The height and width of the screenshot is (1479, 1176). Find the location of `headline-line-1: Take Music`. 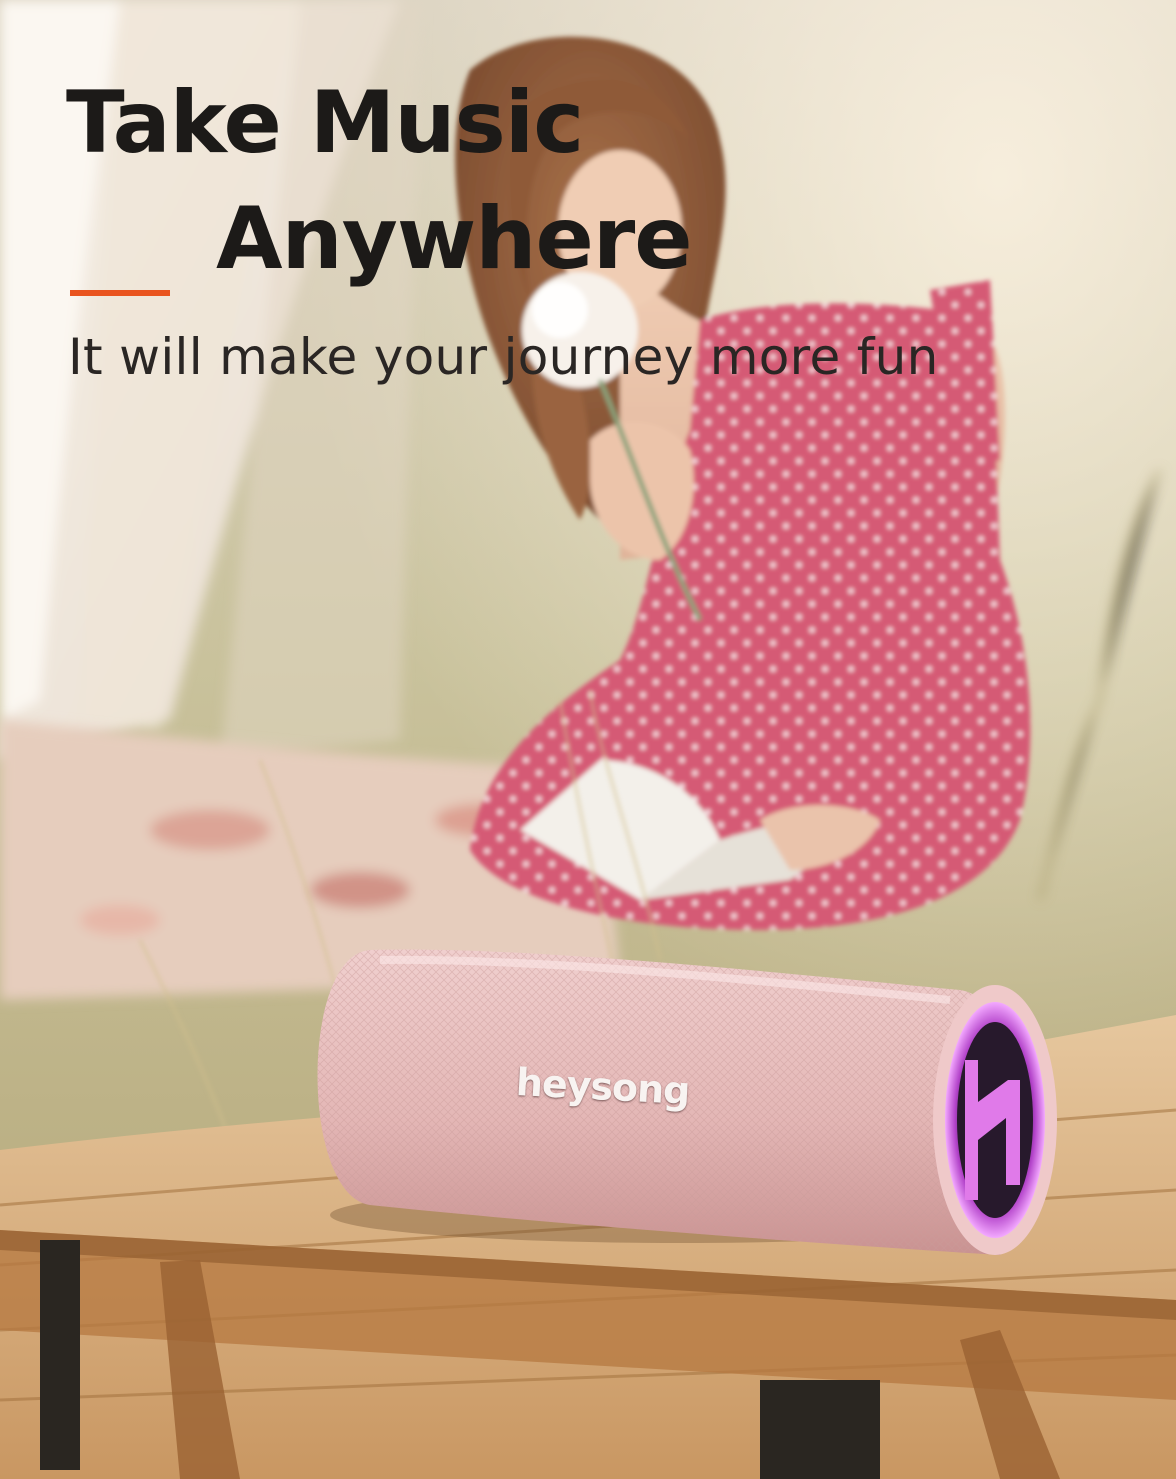

headline-line-1: Take Music is located at coordinates (325, 123).